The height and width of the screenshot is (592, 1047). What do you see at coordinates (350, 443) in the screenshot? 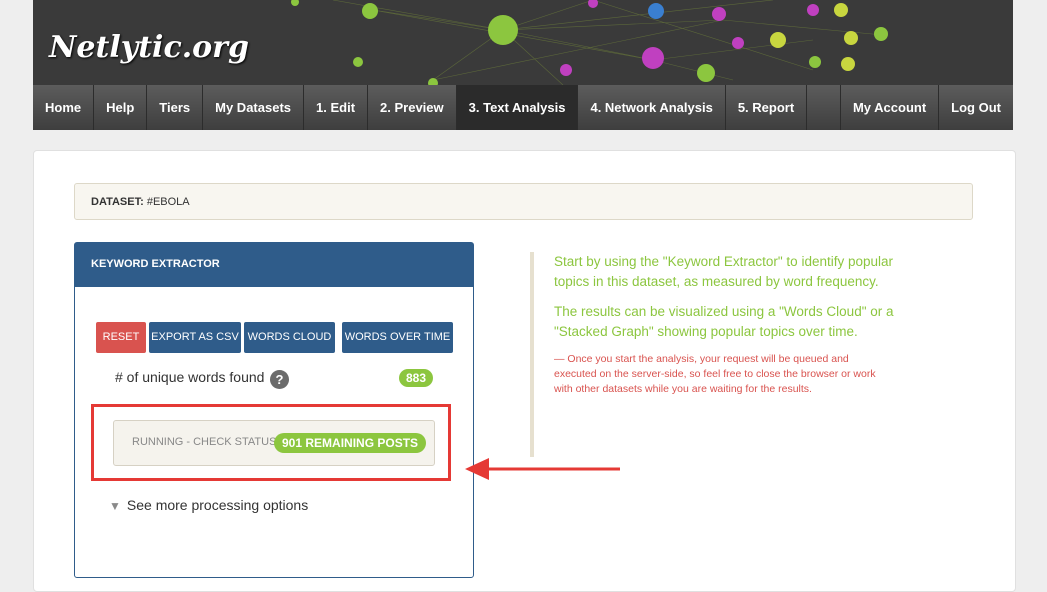
I see `remaining-posts-badge: 901 REMAINING POSTS` at bounding box center [350, 443].